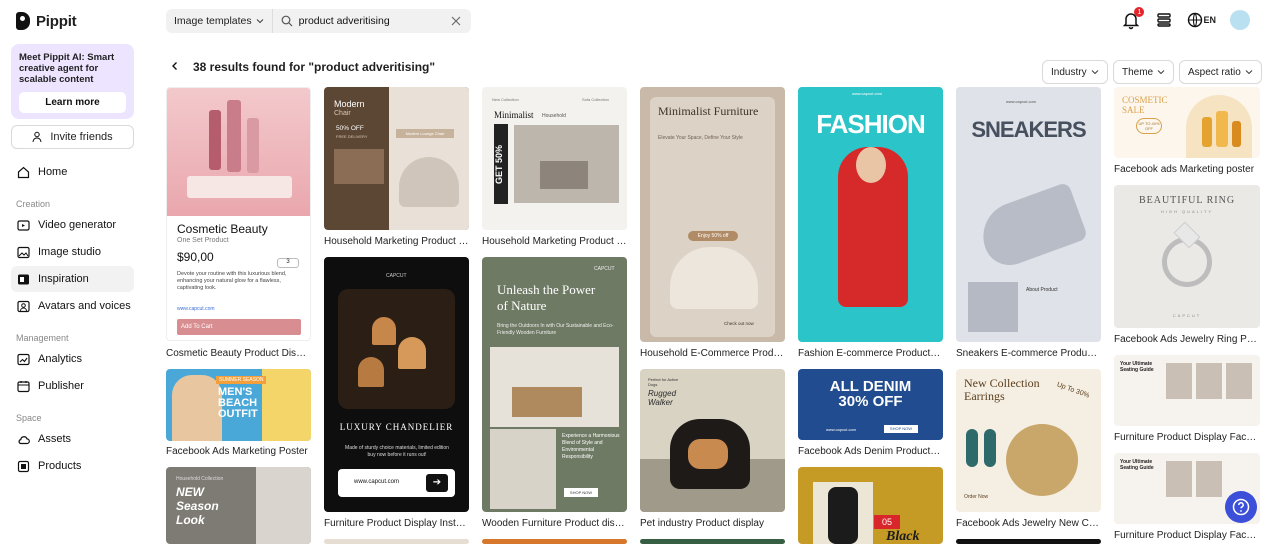 Image resolution: width=1280 pixels, height=544 pixels. I want to click on nav-inspiration: Inspiration, so click(72, 279).